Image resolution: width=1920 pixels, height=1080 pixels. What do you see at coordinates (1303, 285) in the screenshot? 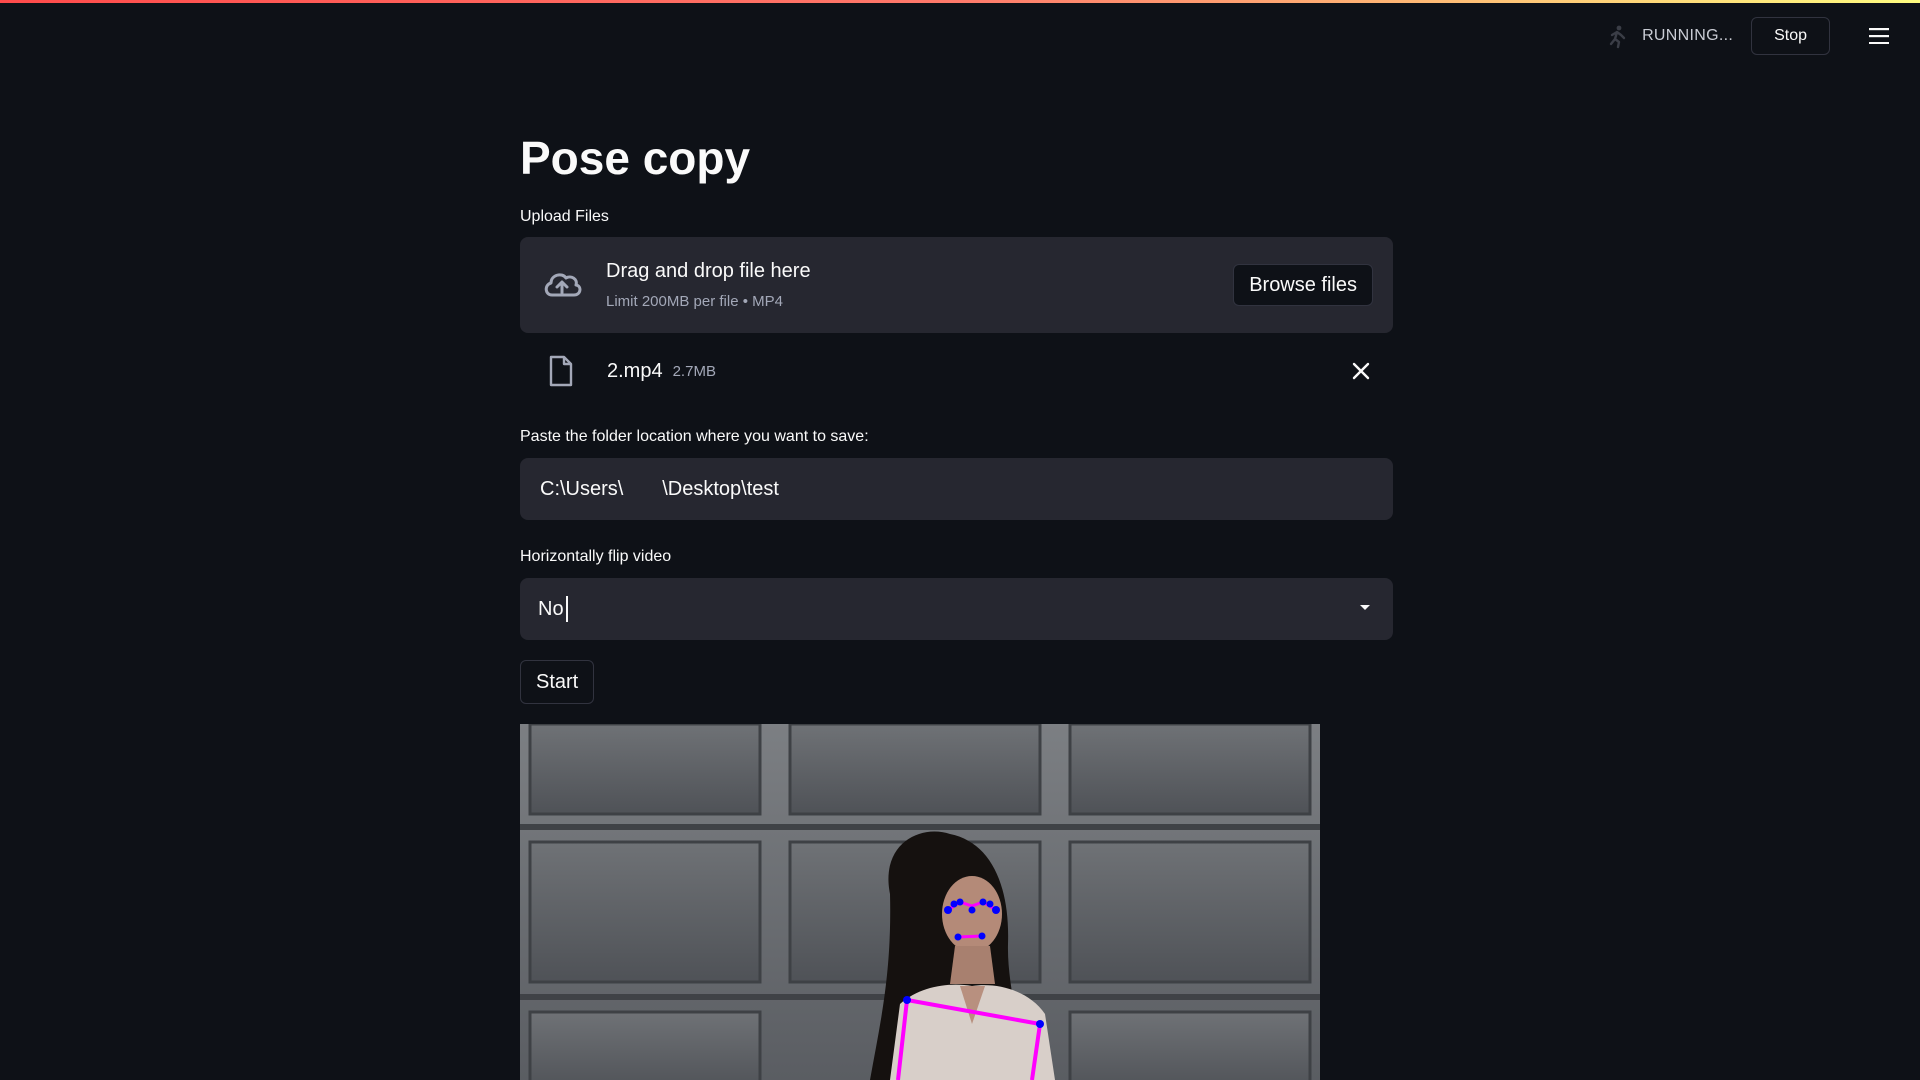
I see `browse-files-button: Browse files` at bounding box center [1303, 285].